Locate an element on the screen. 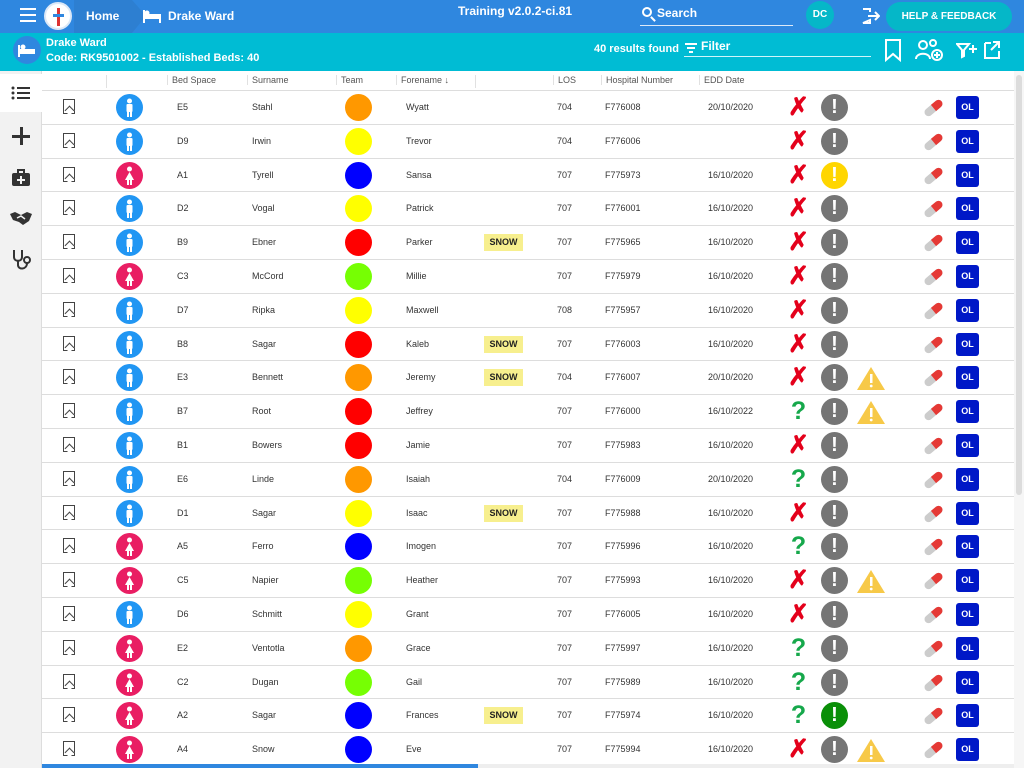 The image size is (1024, 768). horizontal-scroll-thumb is located at coordinates (260, 766).